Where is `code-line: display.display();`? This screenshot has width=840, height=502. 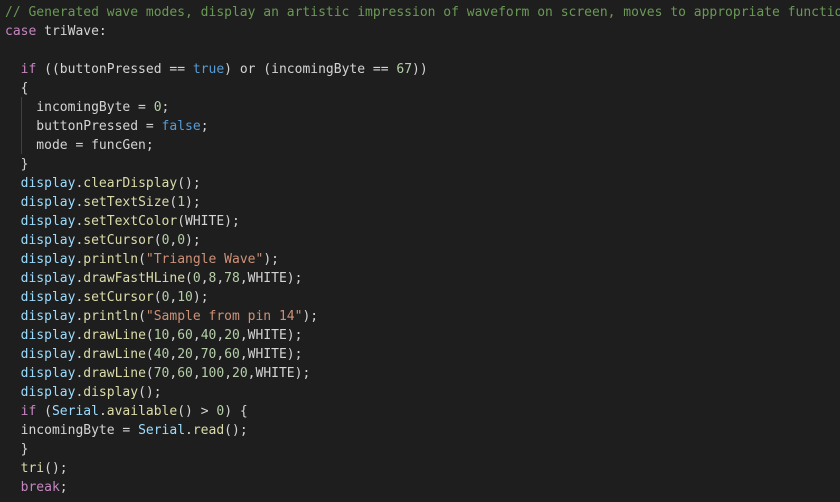 code-line: display.display(); is located at coordinates (83, 392).